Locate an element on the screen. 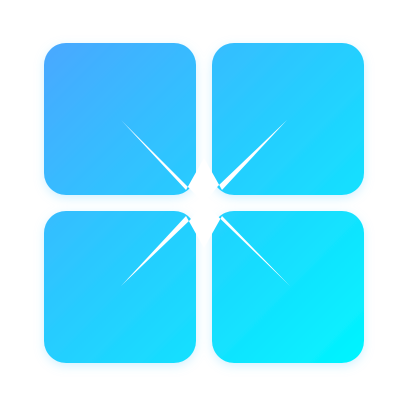  tile-bottom-right is located at coordinates (288, 287).